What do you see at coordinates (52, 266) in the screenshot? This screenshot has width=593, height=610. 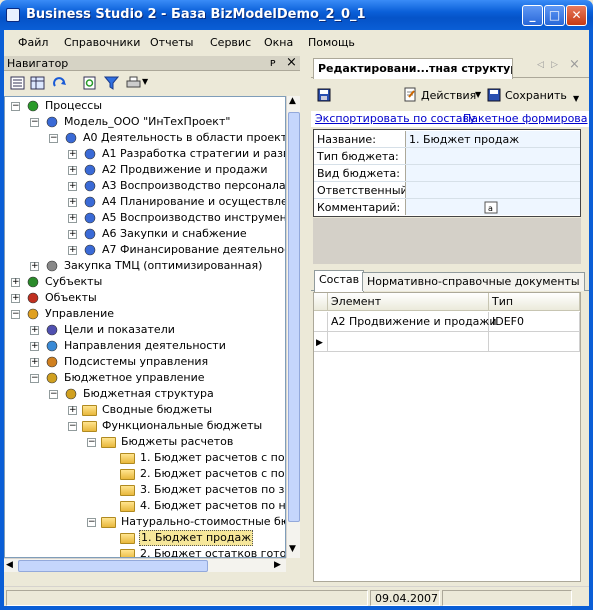 I see `diagram-icon` at bounding box center [52, 266].